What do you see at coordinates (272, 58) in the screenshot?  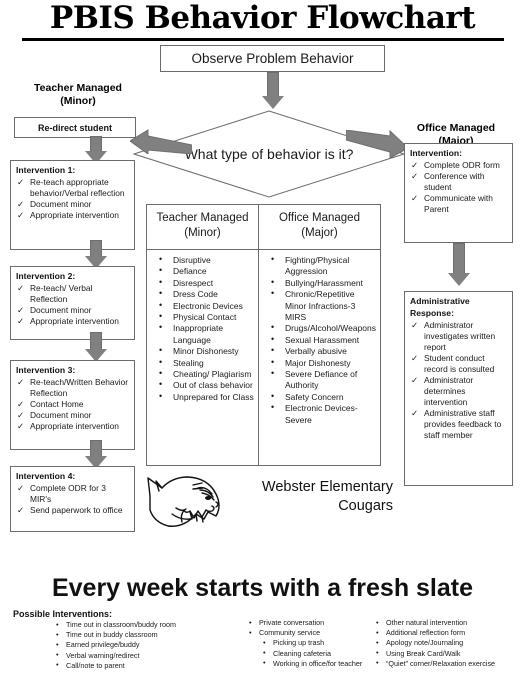 I see `observe-label: Observe Problem Behavior` at bounding box center [272, 58].